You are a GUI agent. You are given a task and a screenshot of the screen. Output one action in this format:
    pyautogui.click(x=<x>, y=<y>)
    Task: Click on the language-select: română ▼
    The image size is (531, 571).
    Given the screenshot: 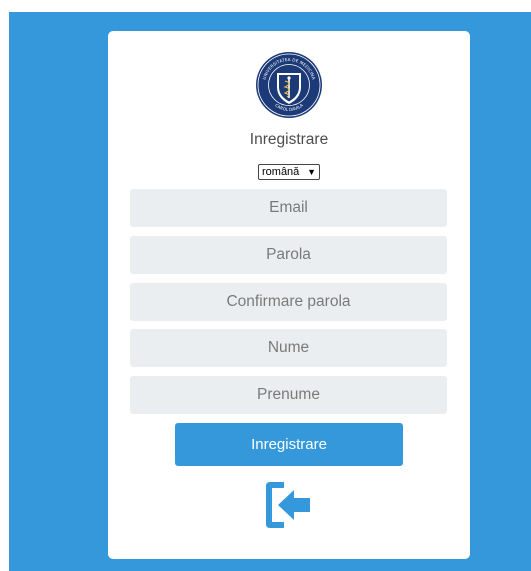 What is the action you would take?
    pyautogui.click(x=289, y=172)
    